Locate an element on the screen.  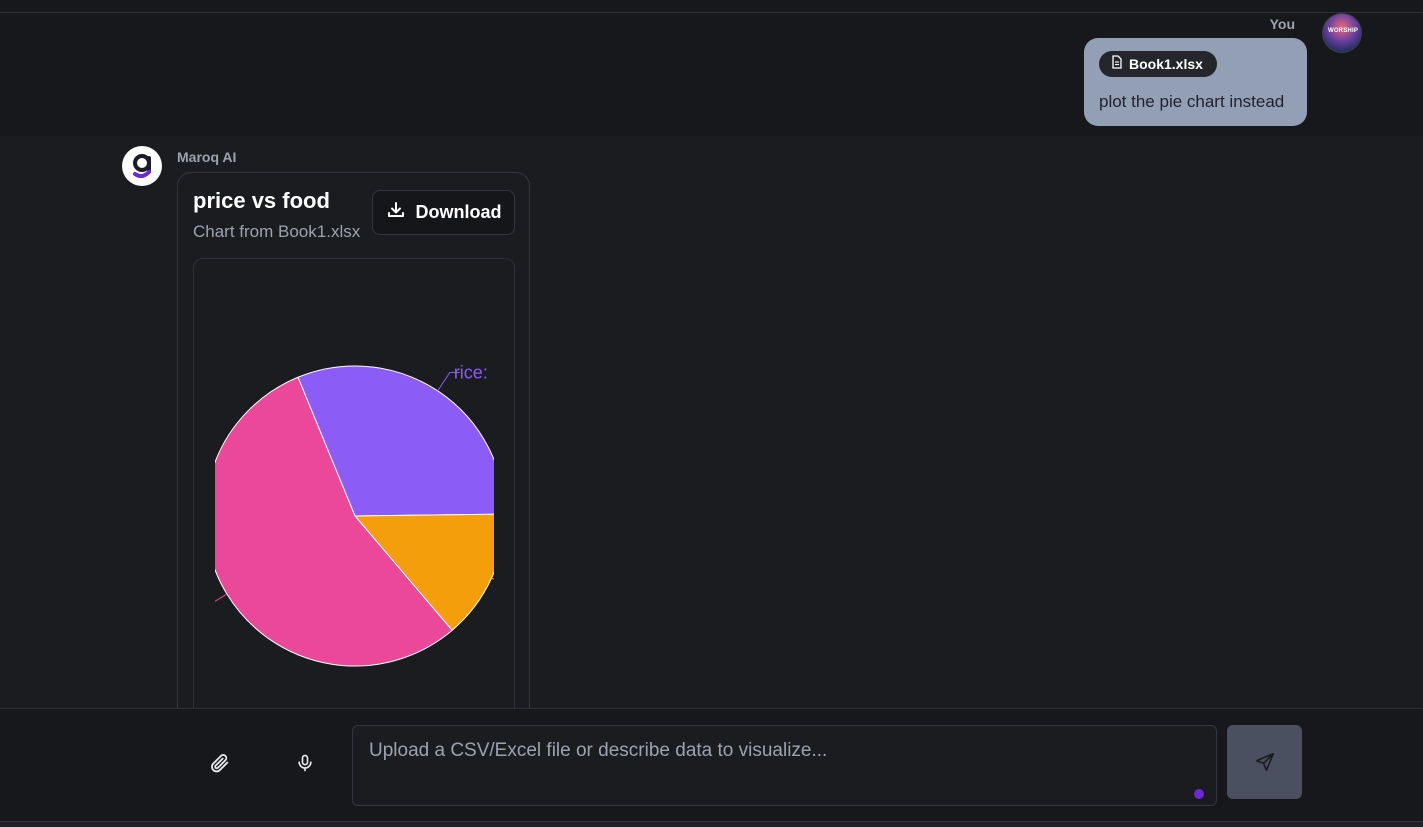
user-avatar: WORSHIP is located at coordinates (1342, 33).